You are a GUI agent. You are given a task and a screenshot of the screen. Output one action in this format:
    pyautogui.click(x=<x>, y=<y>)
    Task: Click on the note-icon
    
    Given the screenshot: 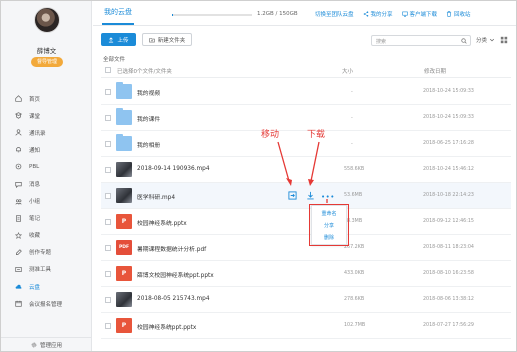 What is the action you would take?
    pyautogui.click(x=18, y=218)
    